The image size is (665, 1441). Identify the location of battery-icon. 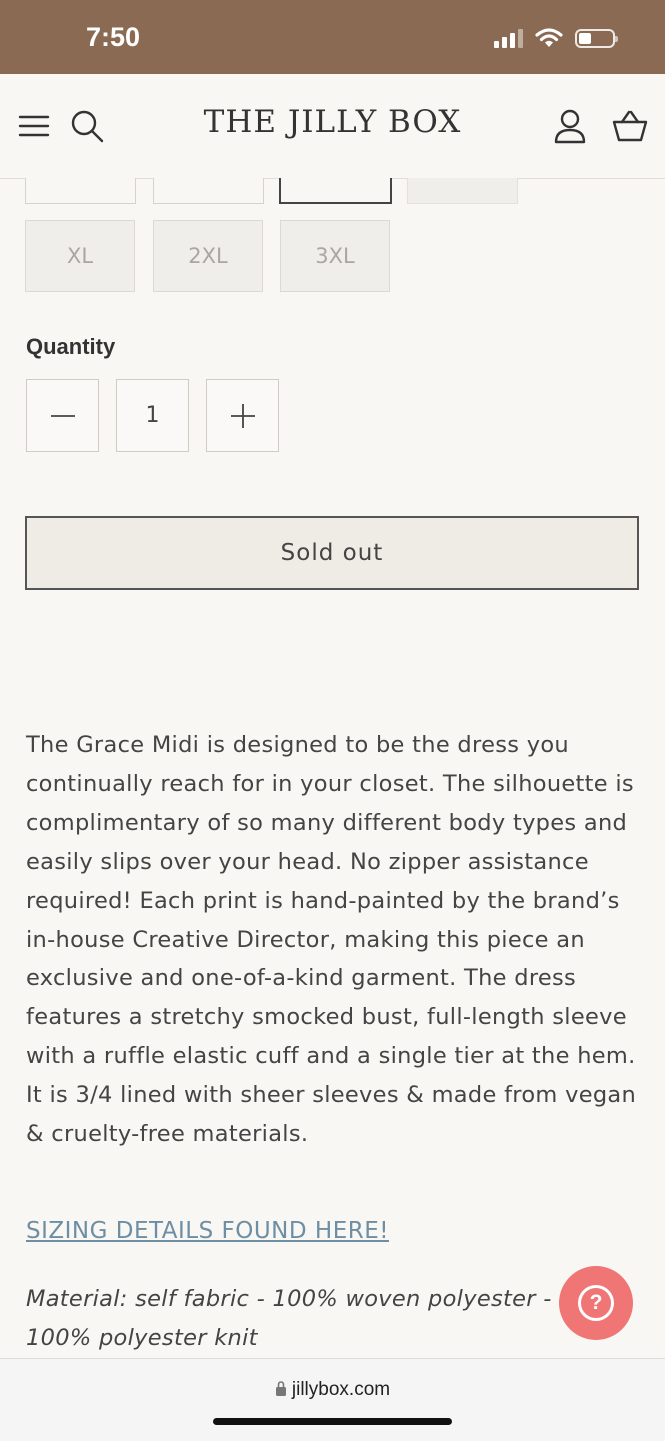
(596, 38).